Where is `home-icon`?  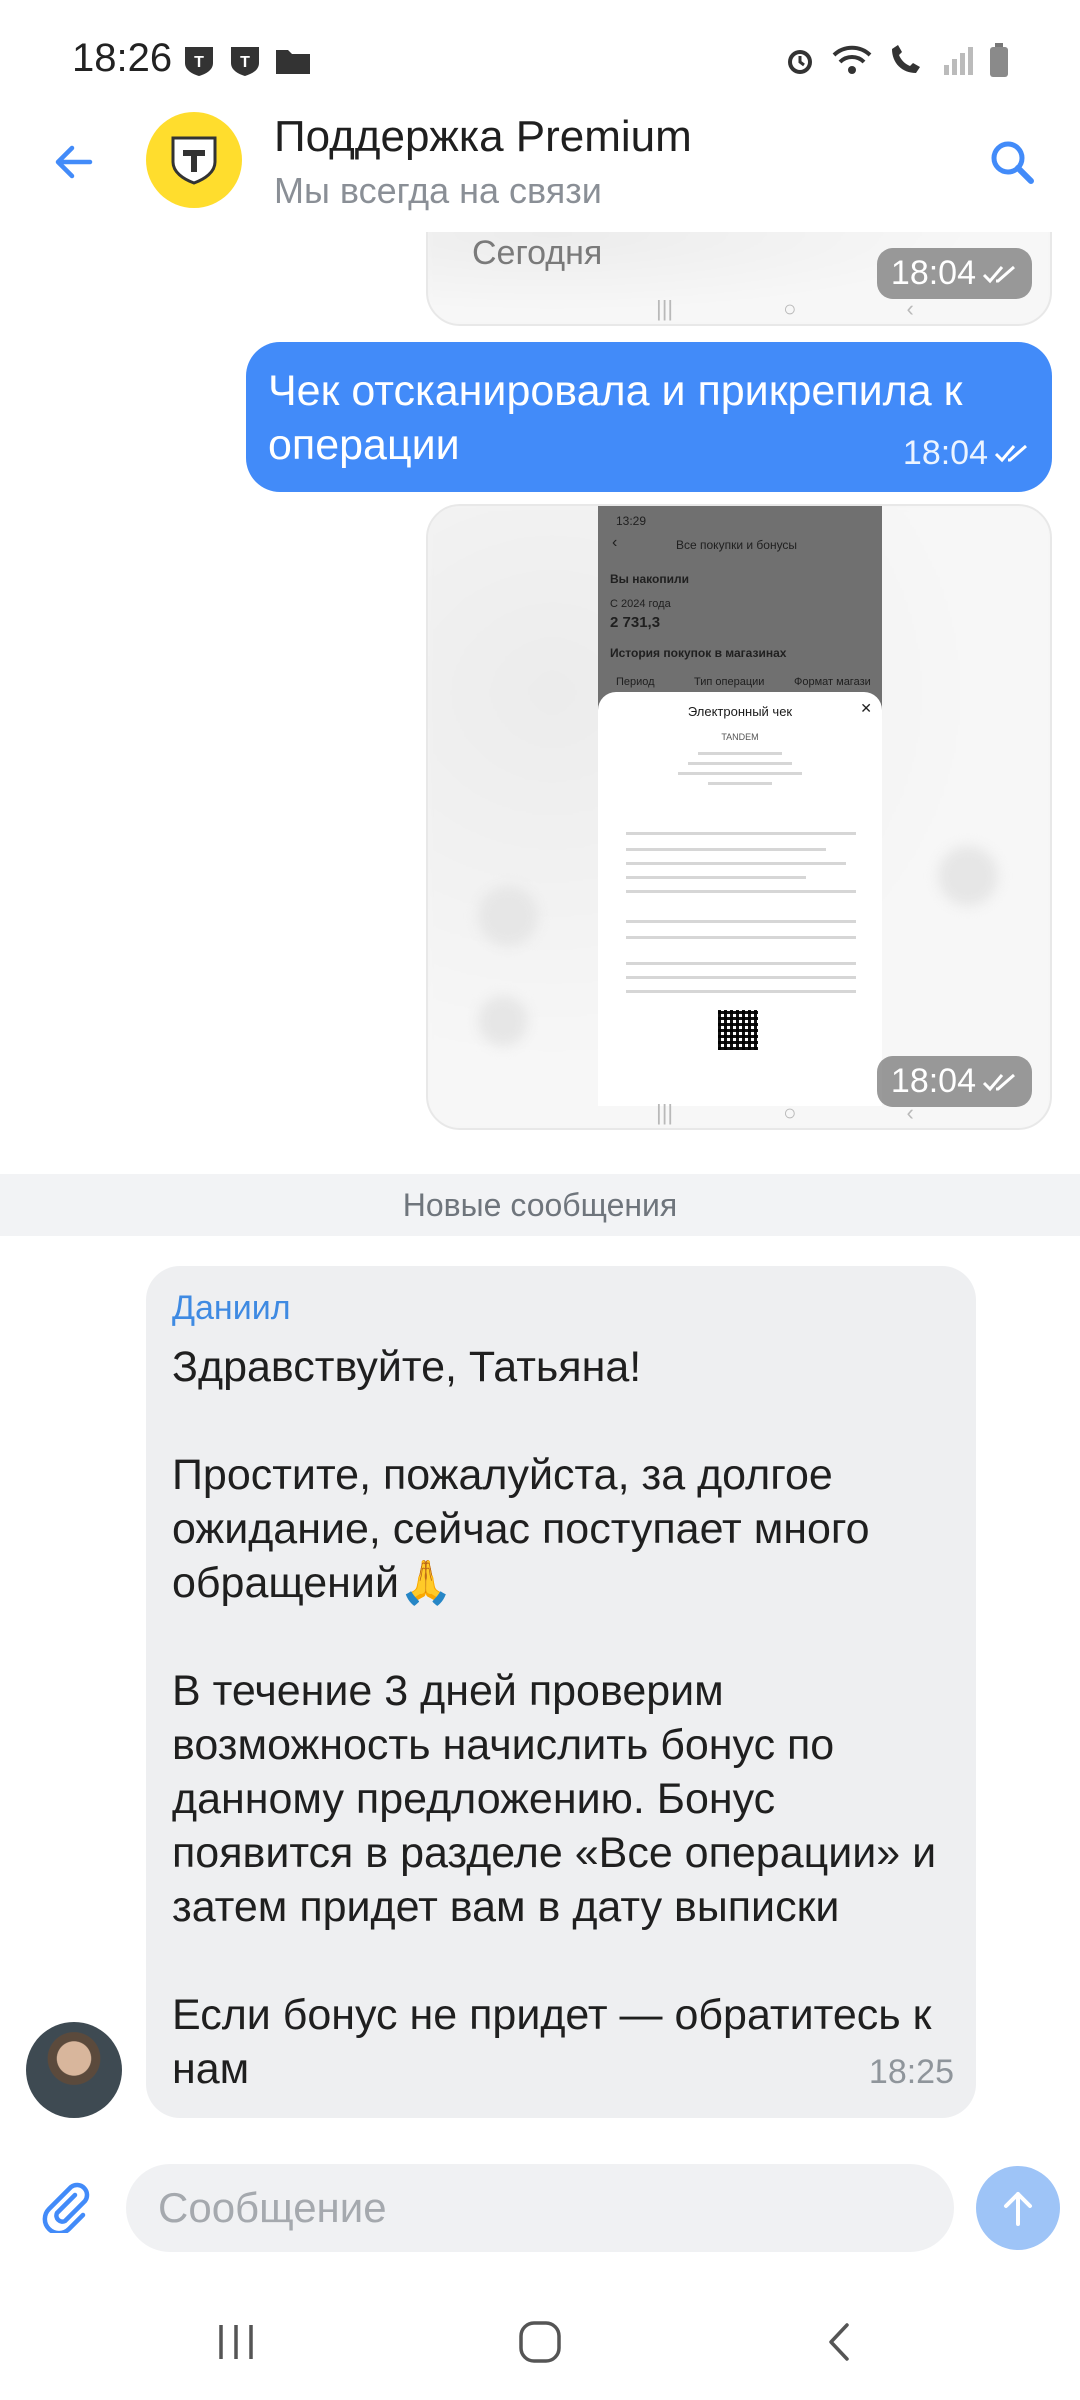
home-icon is located at coordinates (540, 2342).